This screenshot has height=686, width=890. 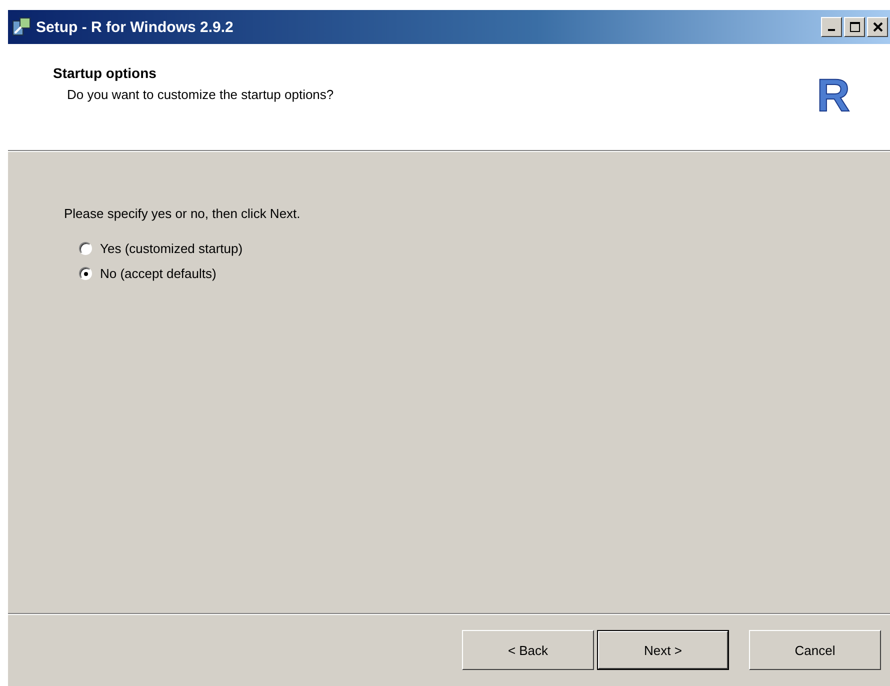 I want to click on next-button: Next >, so click(x=663, y=650).